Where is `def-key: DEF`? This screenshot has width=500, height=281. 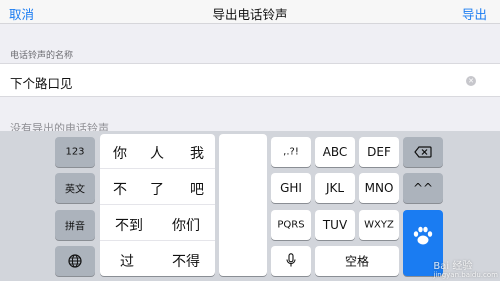 def-key: DEF is located at coordinates (379, 152).